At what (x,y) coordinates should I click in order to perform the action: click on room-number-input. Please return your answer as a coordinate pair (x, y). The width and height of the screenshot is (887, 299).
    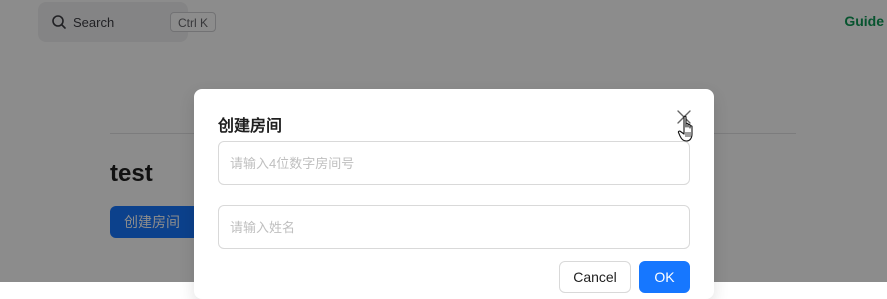
    Looking at the image, I should click on (454, 163).